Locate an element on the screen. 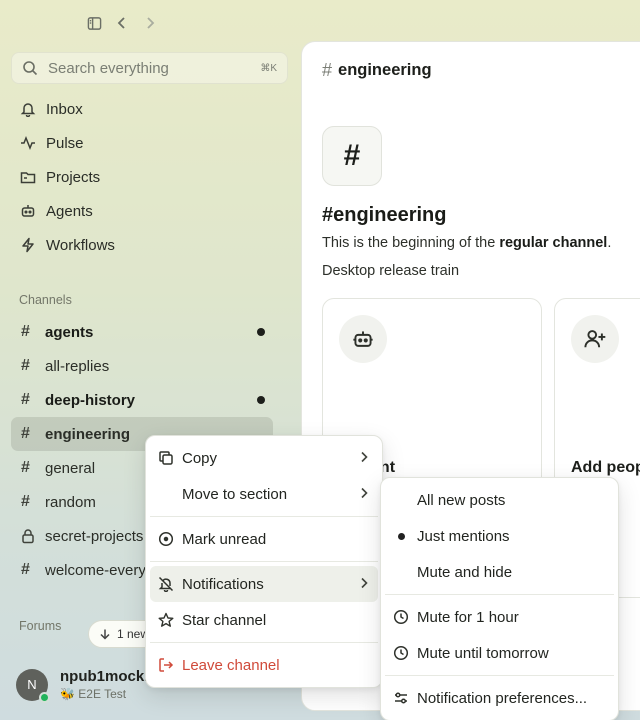  notif-option-mute-and-hide: Mute and hide is located at coordinates (499, 572).